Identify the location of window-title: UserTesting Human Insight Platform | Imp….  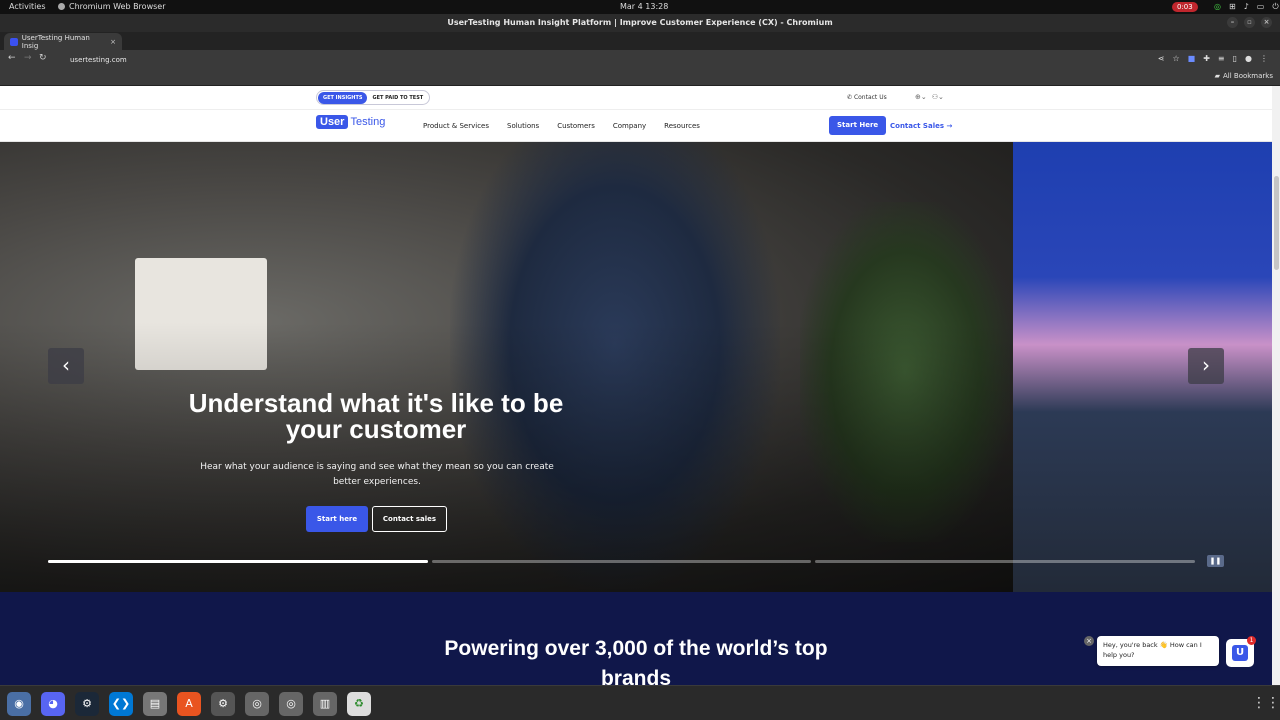
(640, 22).